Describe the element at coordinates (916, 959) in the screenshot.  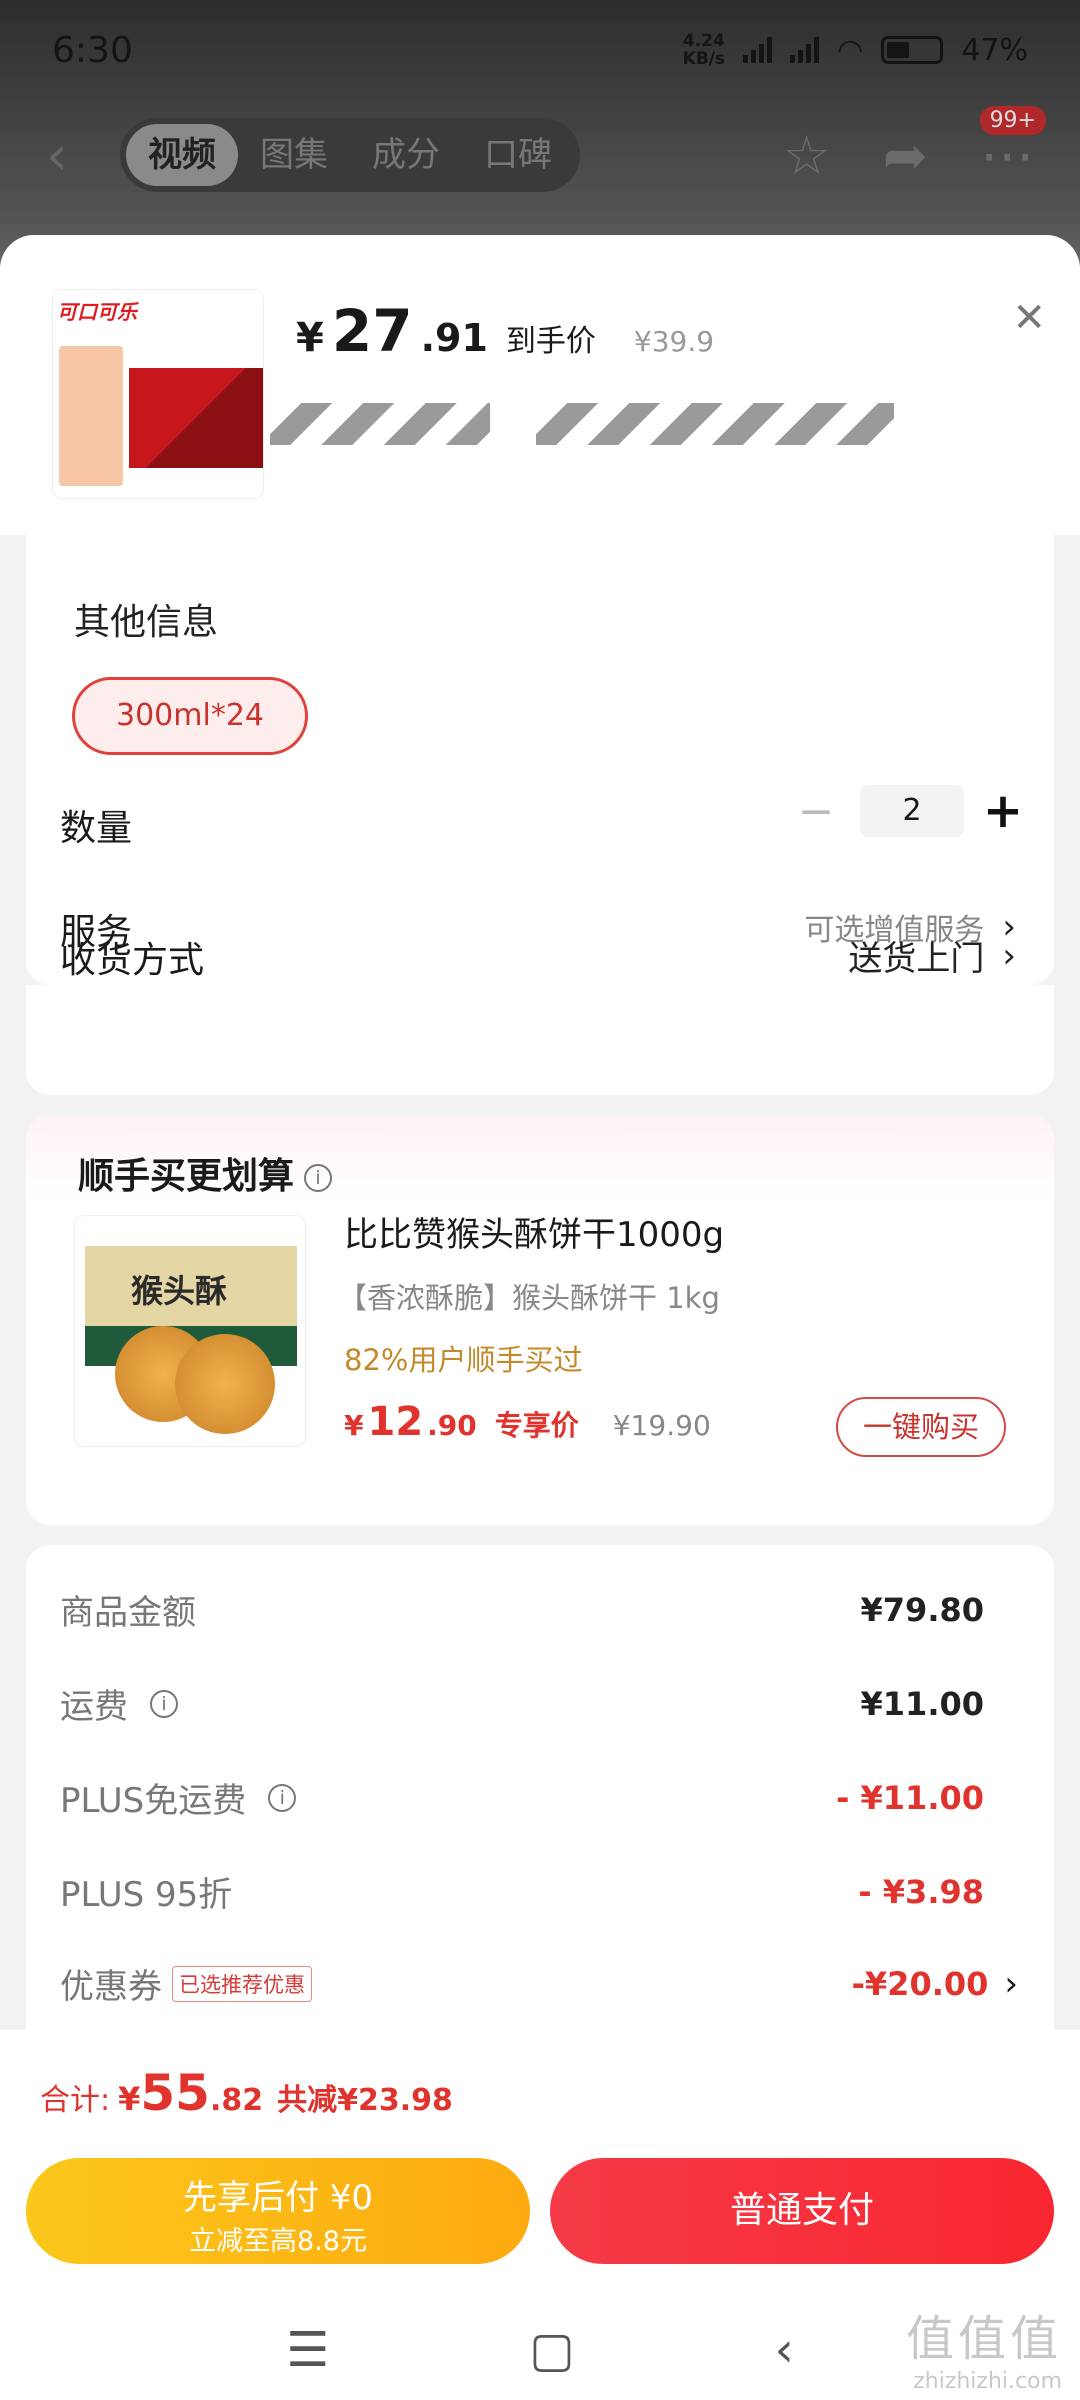
I see `delivery-value: 送货上门` at that location.